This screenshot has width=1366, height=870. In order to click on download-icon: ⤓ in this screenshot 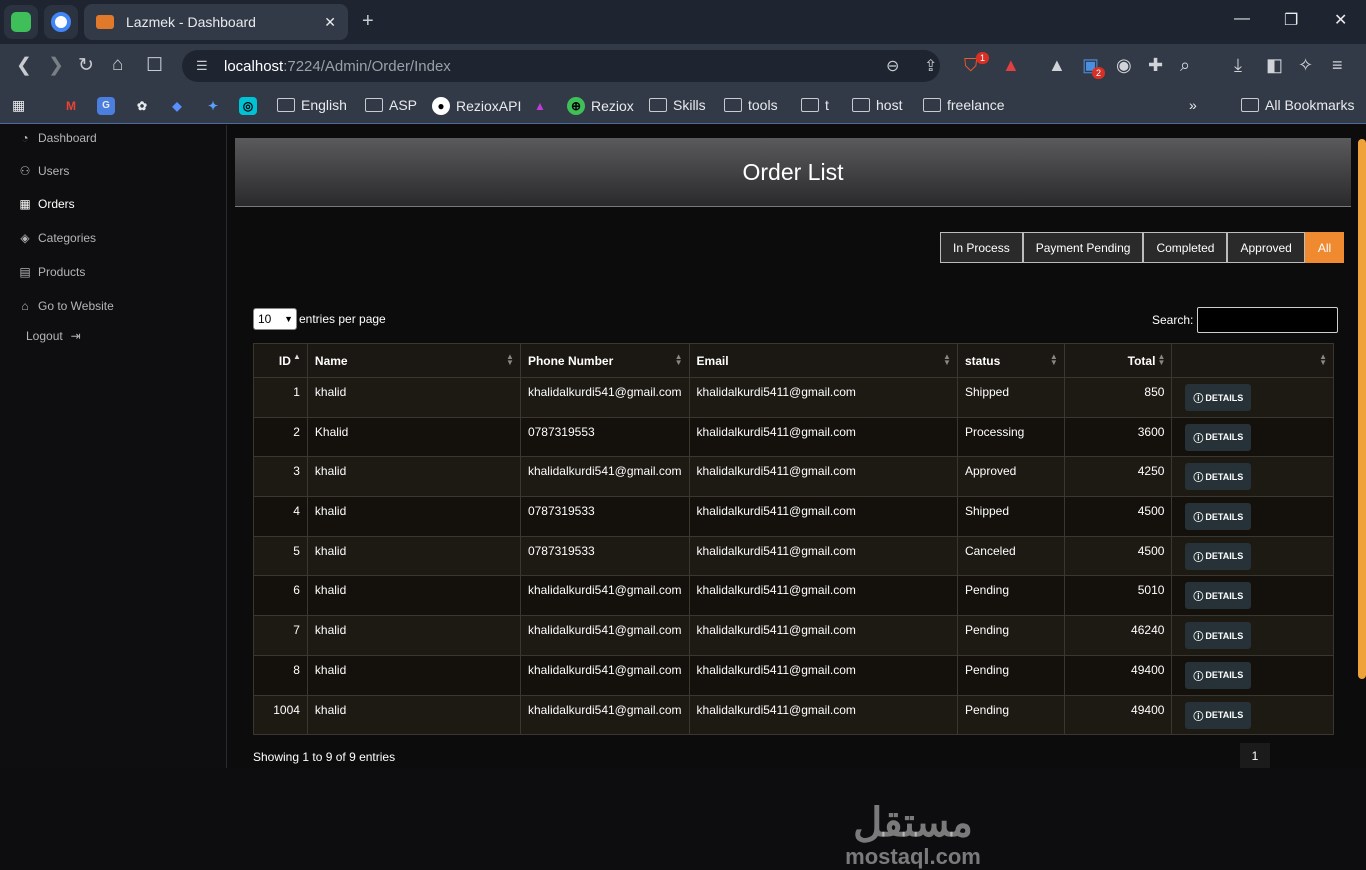, I will do `click(1238, 65)`.